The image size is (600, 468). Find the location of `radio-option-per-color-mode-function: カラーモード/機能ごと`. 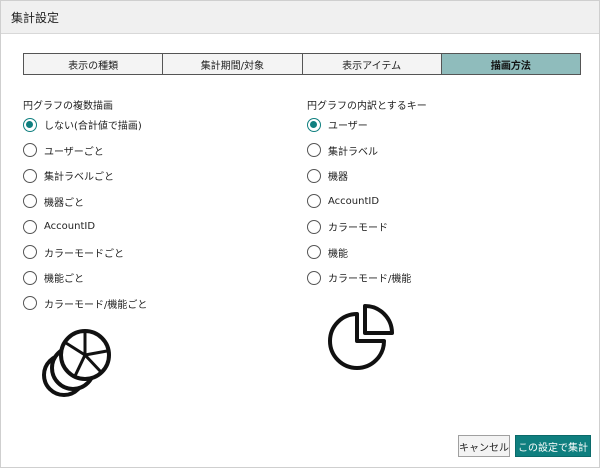

radio-option-per-color-mode-function: カラーモード/機能ごと is located at coordinates (85, 304).